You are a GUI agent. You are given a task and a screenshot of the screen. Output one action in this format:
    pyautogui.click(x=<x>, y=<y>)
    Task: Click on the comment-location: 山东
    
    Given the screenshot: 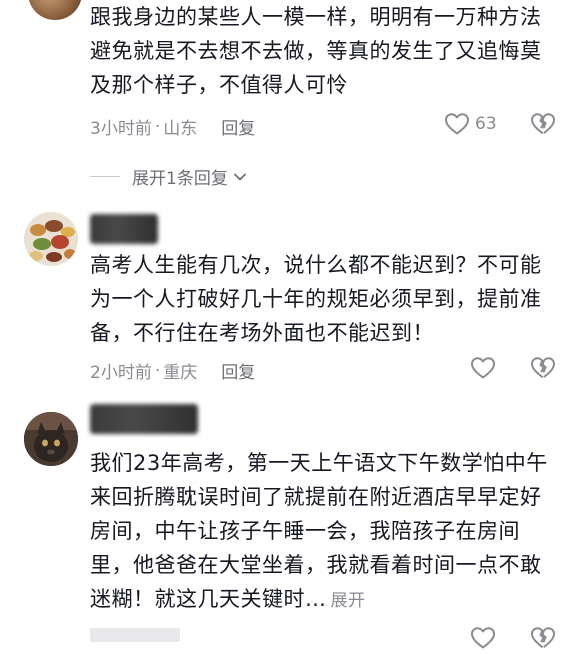 What is the action you would take?
    pyautogui.click(x=180, y=129)
    